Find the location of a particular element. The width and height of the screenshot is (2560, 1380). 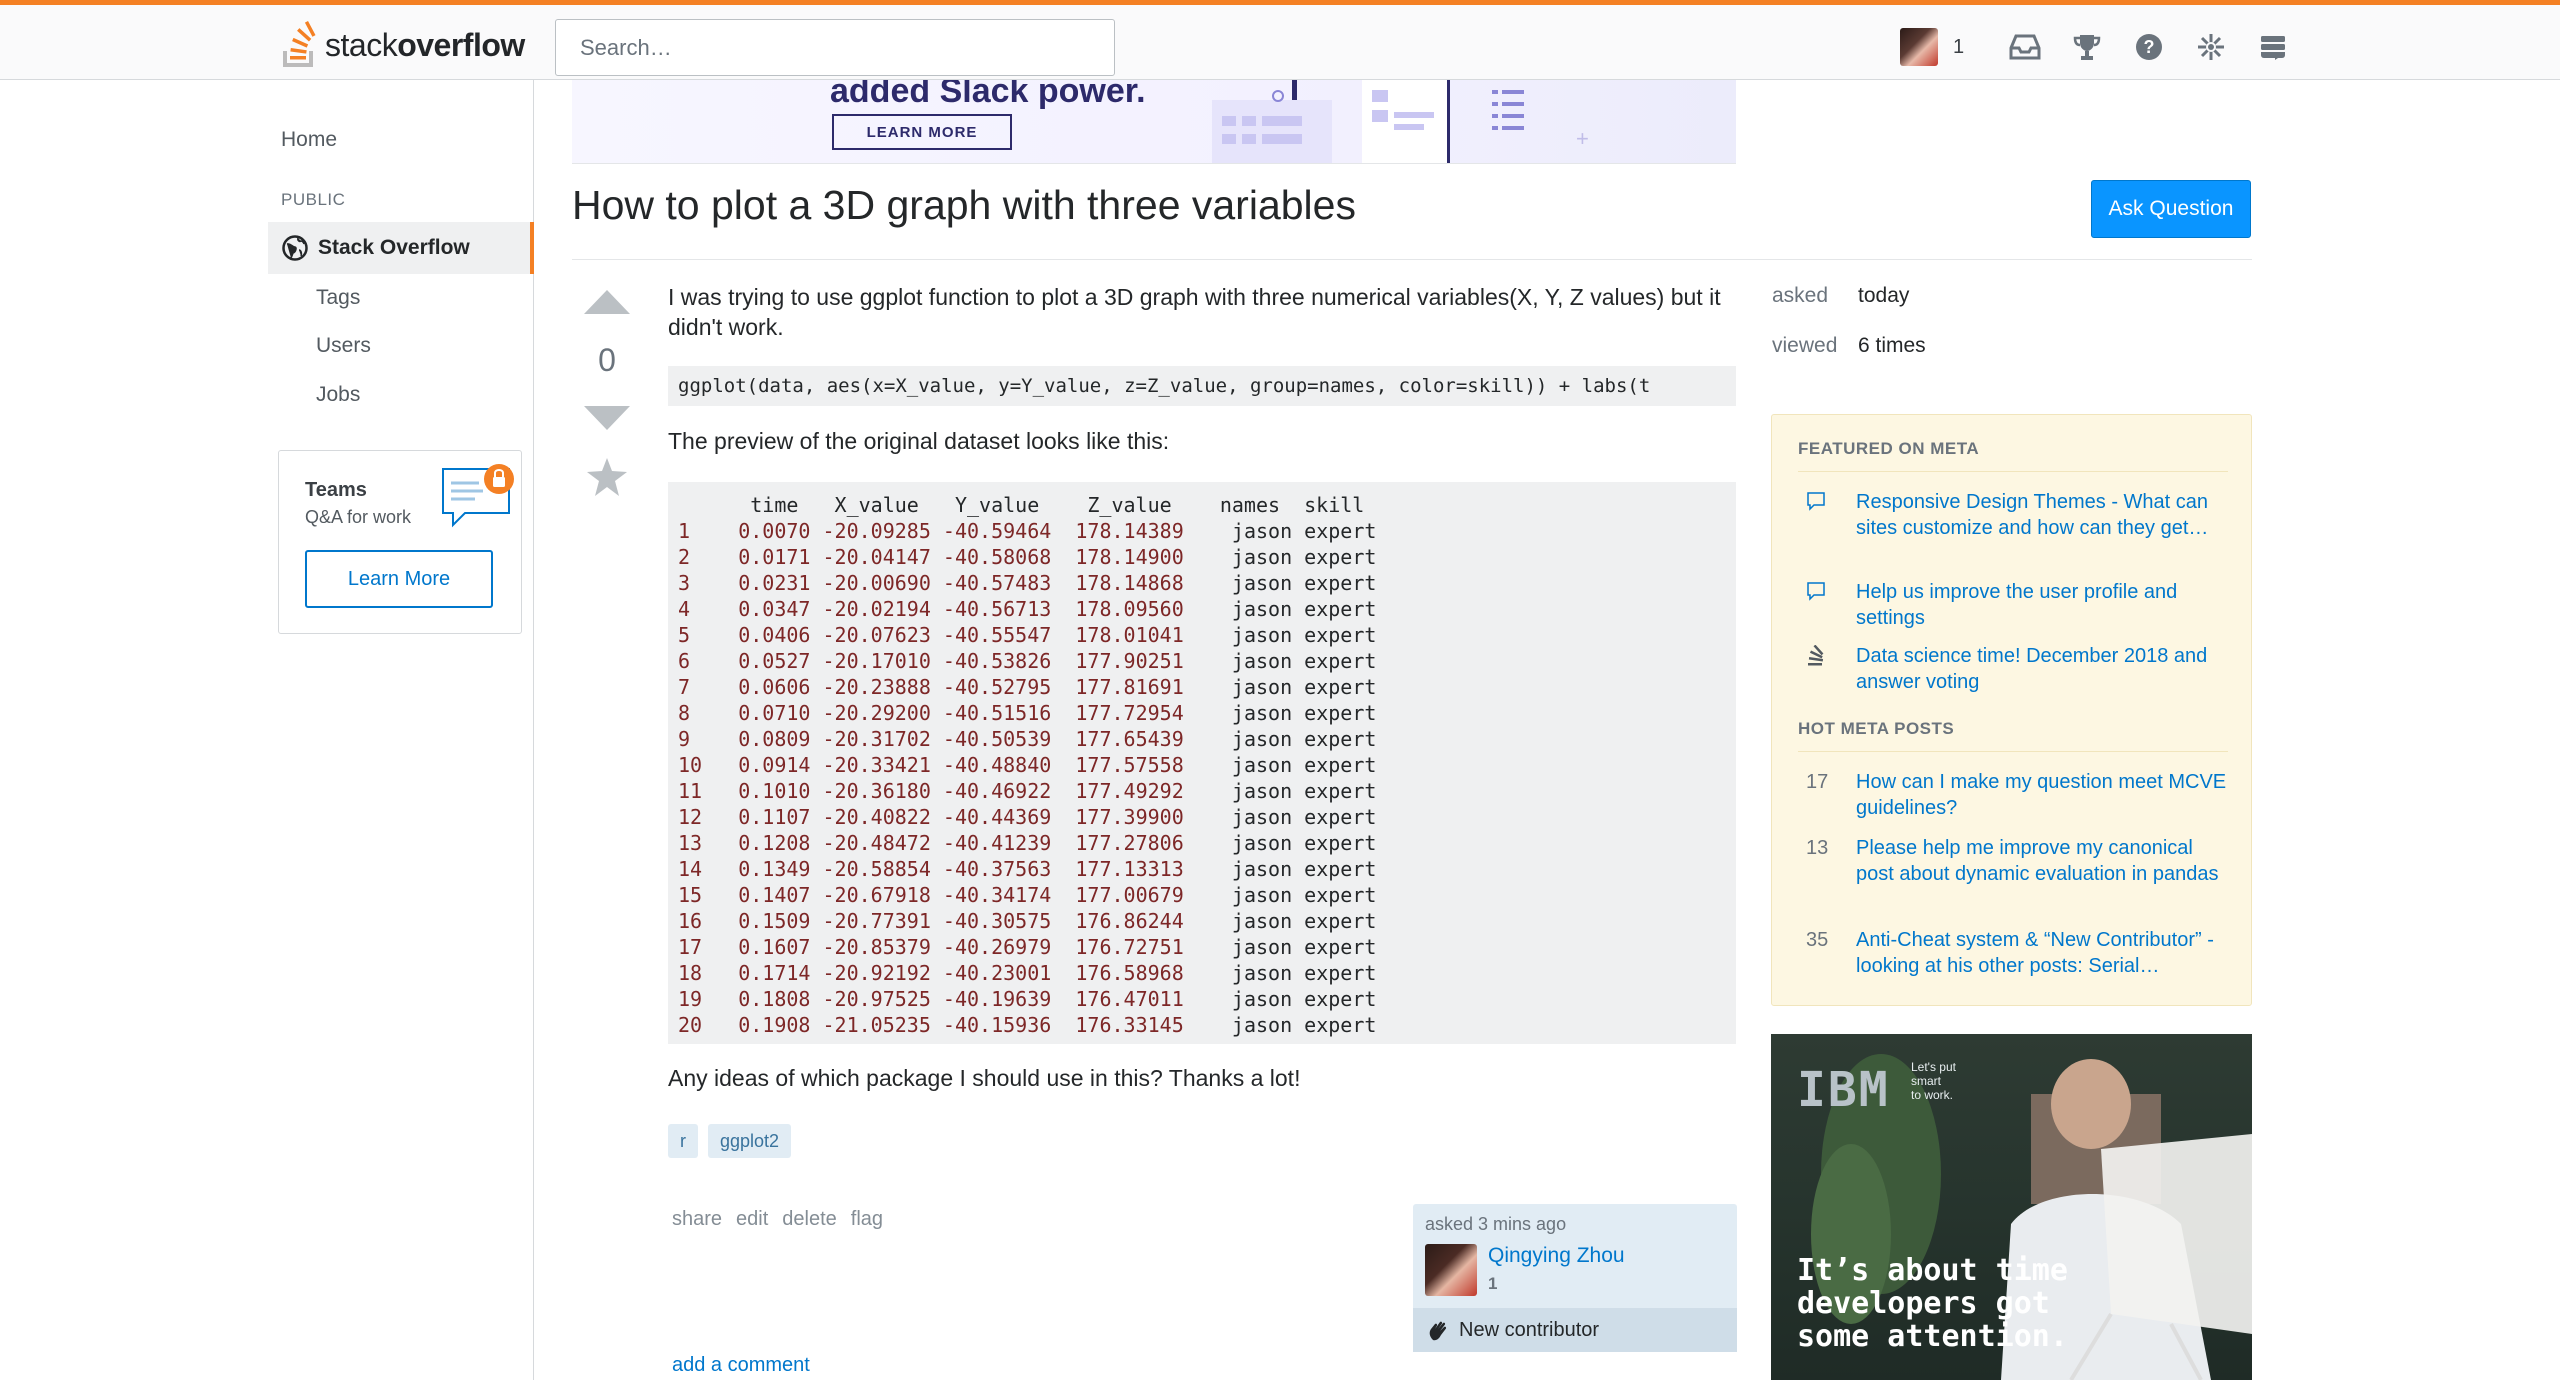

reputation-count: 1 is located at coordinates (1958, 47).